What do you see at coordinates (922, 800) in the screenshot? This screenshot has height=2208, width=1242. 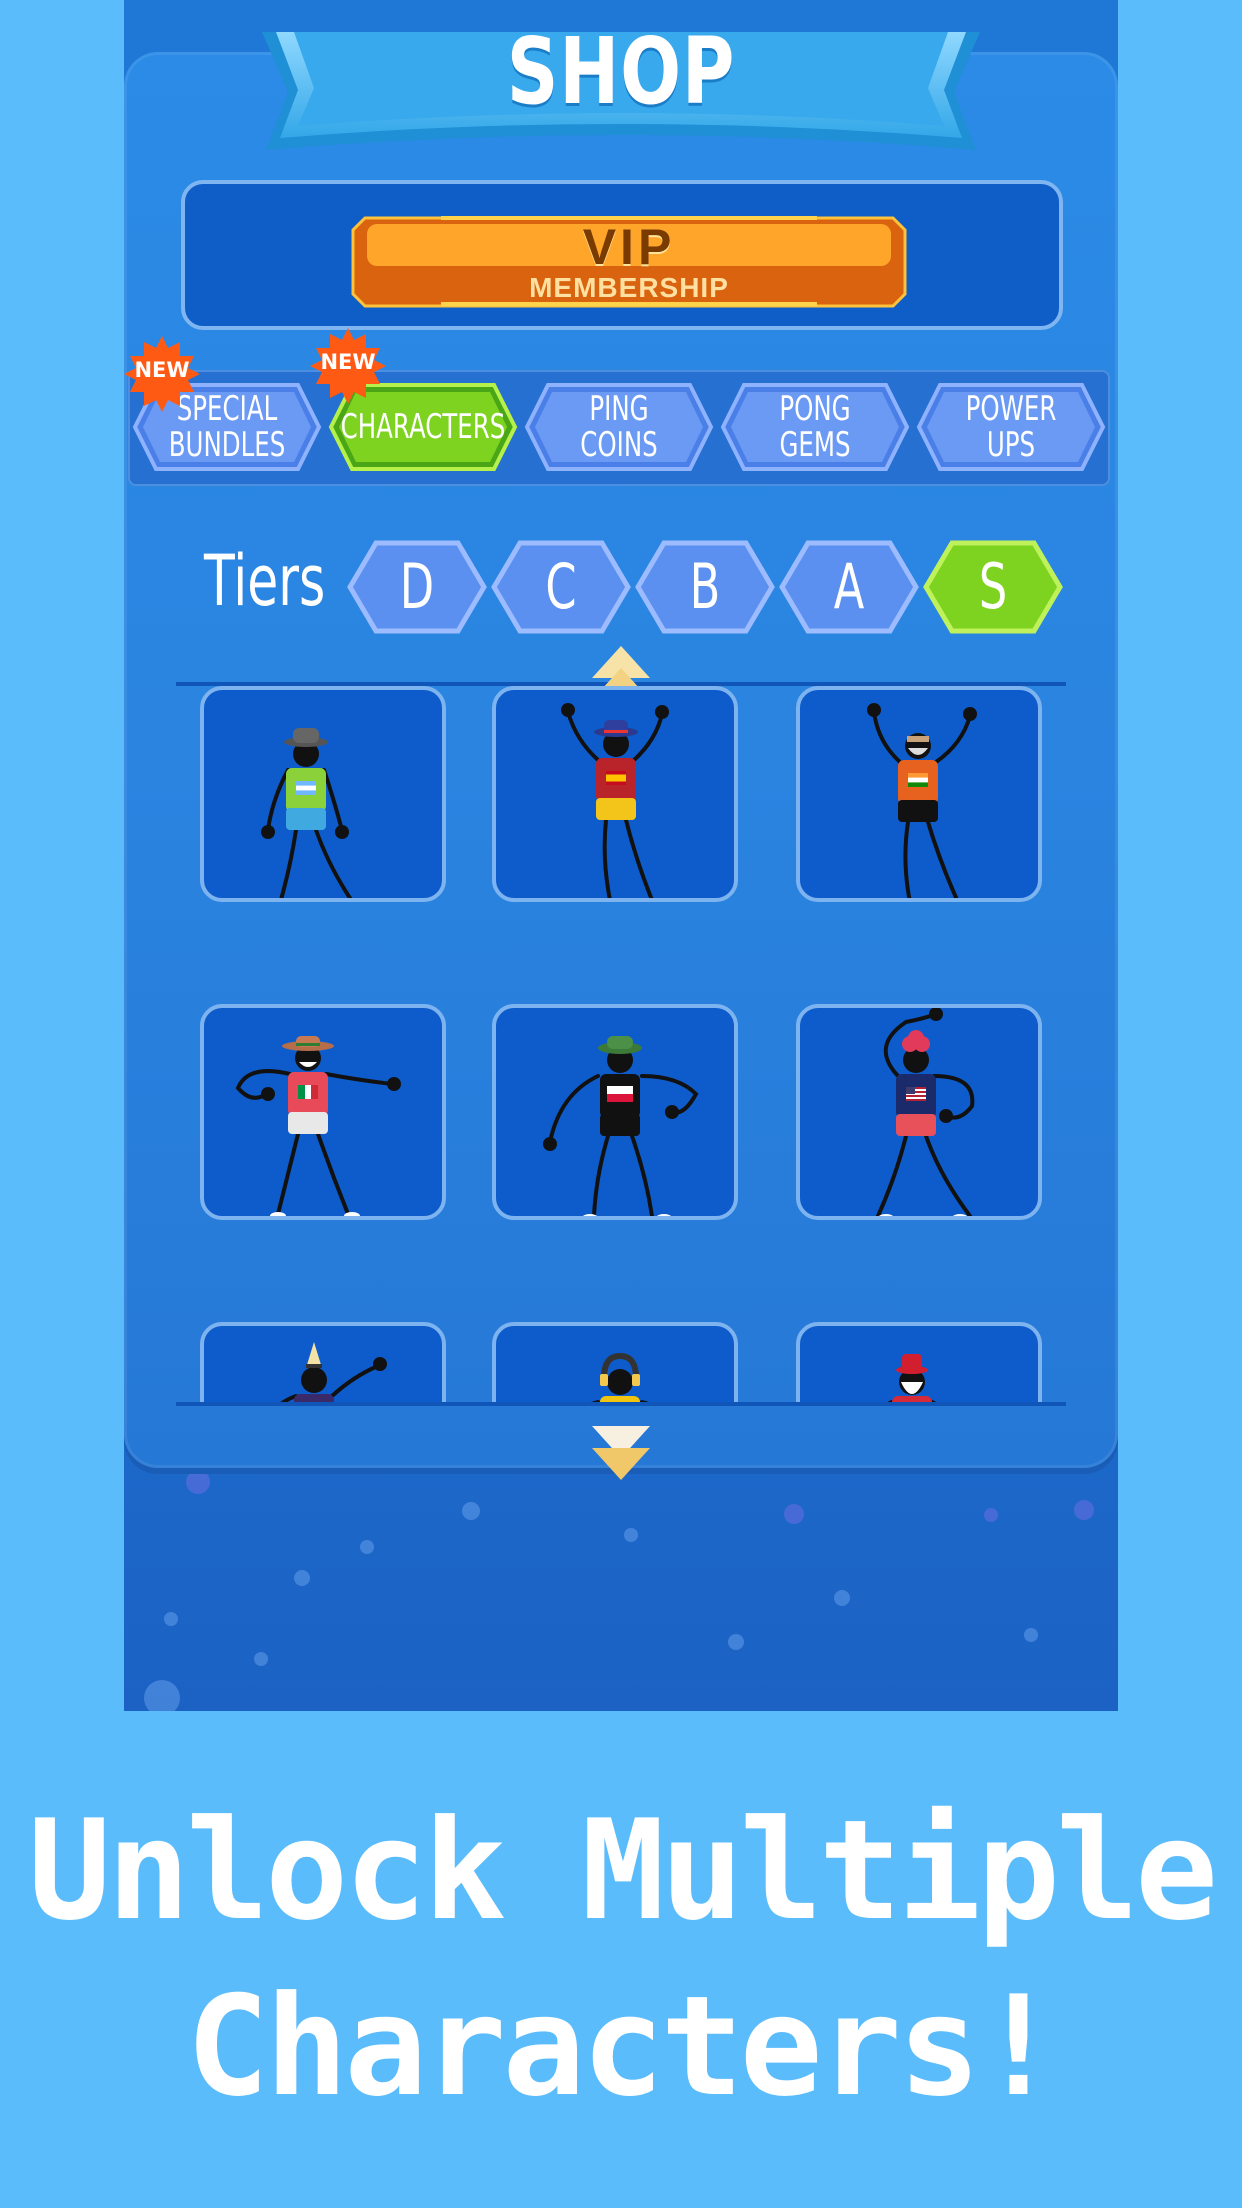 I see `character-india-figure` at bounding box center [922, 800].